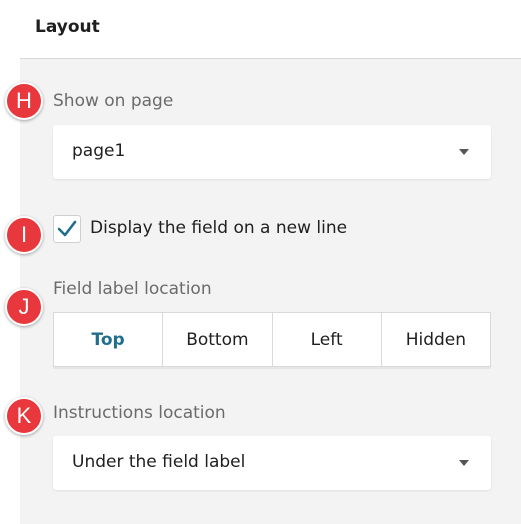  Describe the element at coordinates (67, 27) in the screenshot. I see `panel-title: Layout` at that location.